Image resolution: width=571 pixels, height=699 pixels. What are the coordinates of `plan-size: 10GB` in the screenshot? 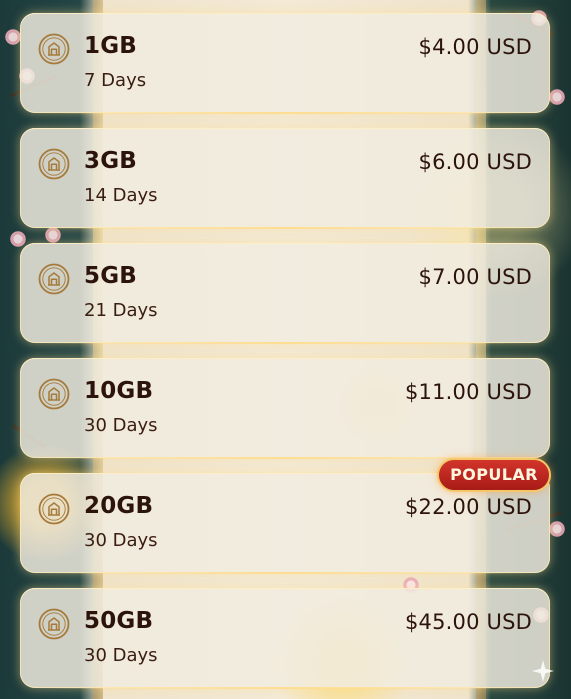 It's located at (119, 391).